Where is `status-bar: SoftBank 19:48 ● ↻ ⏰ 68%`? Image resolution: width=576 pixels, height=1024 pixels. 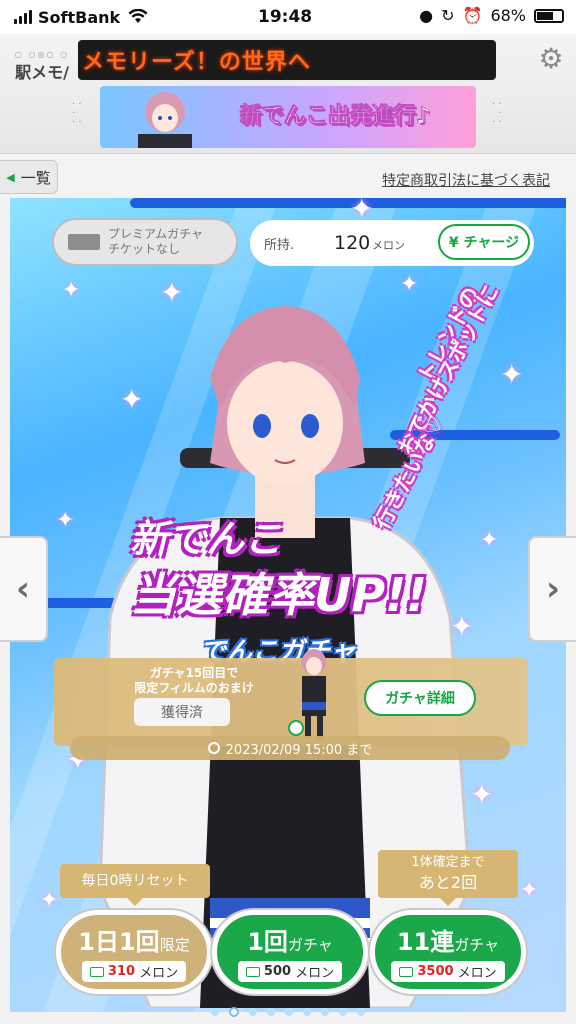 status-bar: SoftBank 19:48 ● ↻ ⏰ 68% is located at coordinates (288, 17).